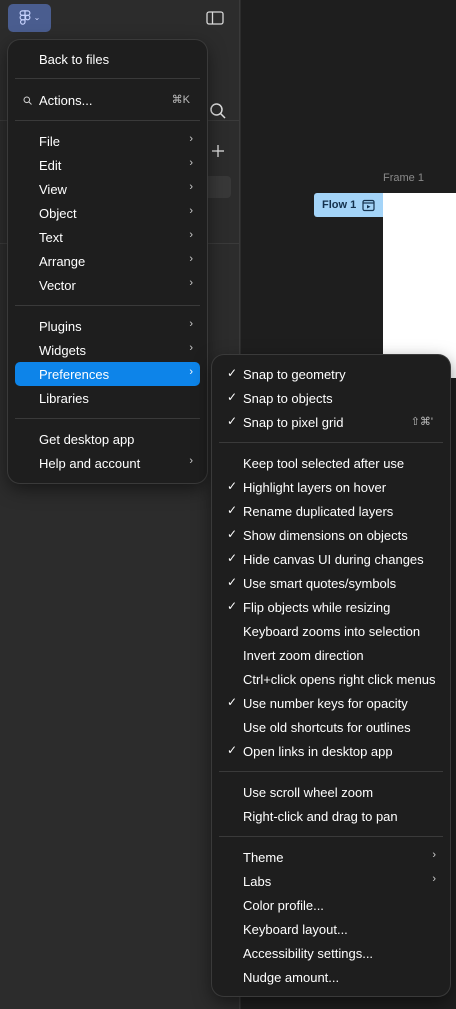 The width and height of the screenshot is (456, 1009). Describe the element at coordinates (107, 141) in the screenshot. I see `menu-item-file: File ›` at that location.